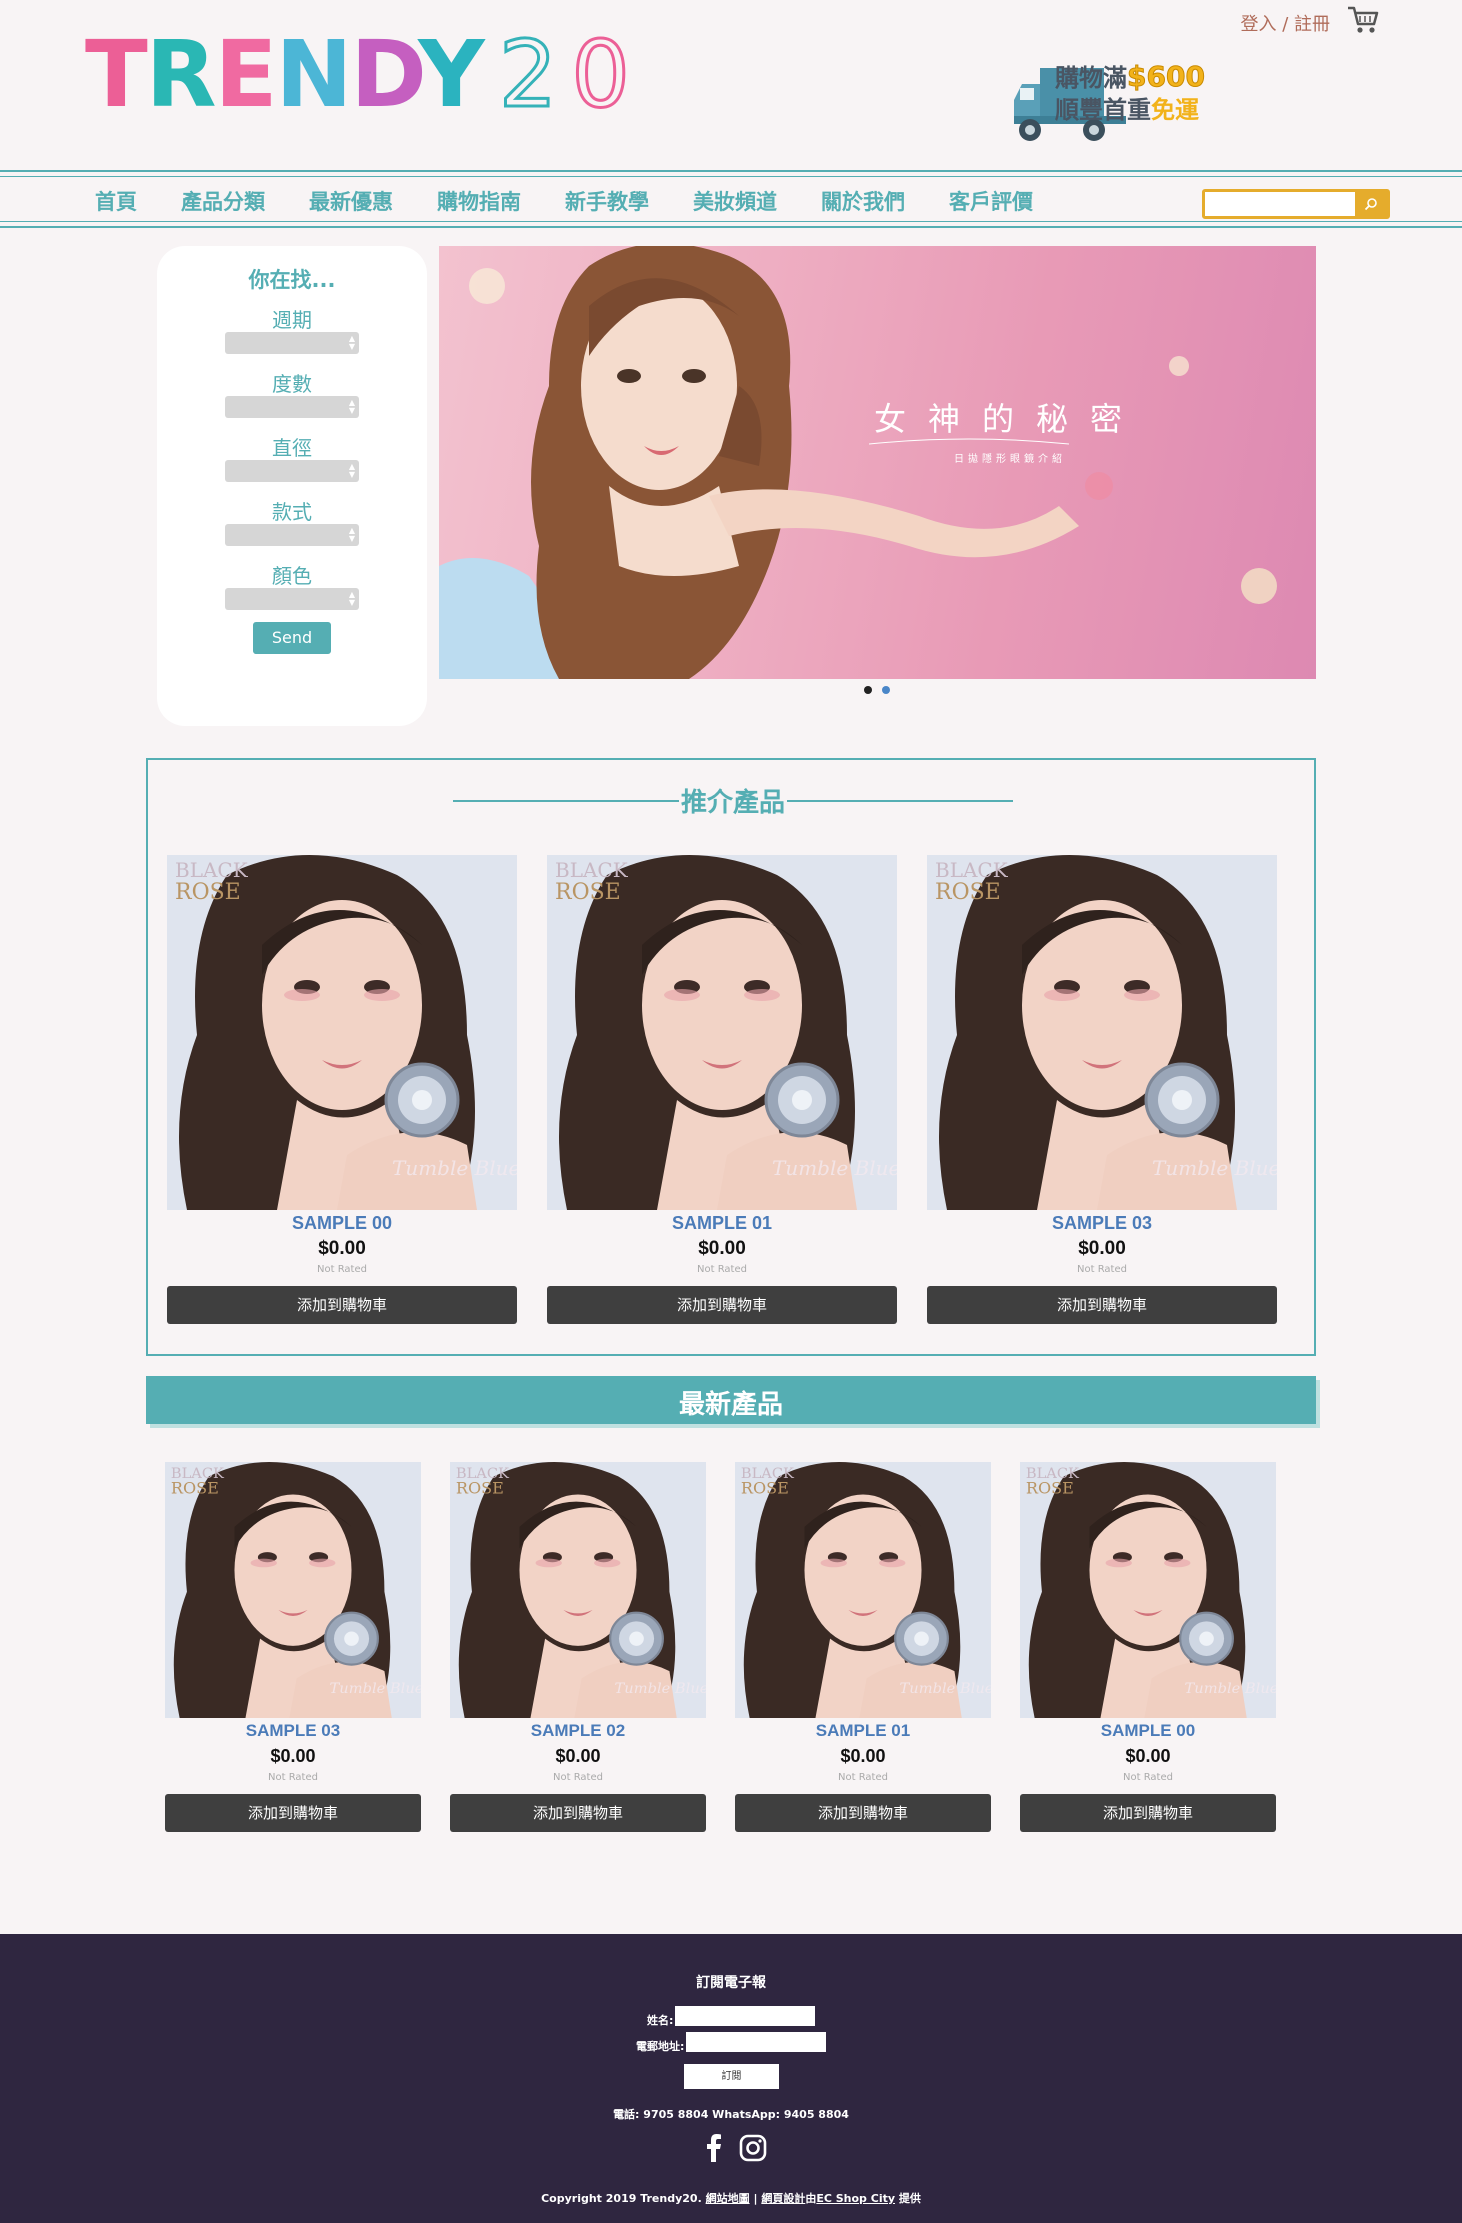 The image size is (1462, 2223). Describe the element at coordinates (735, 2148) in the screenshot. I see `social-links` at that location.